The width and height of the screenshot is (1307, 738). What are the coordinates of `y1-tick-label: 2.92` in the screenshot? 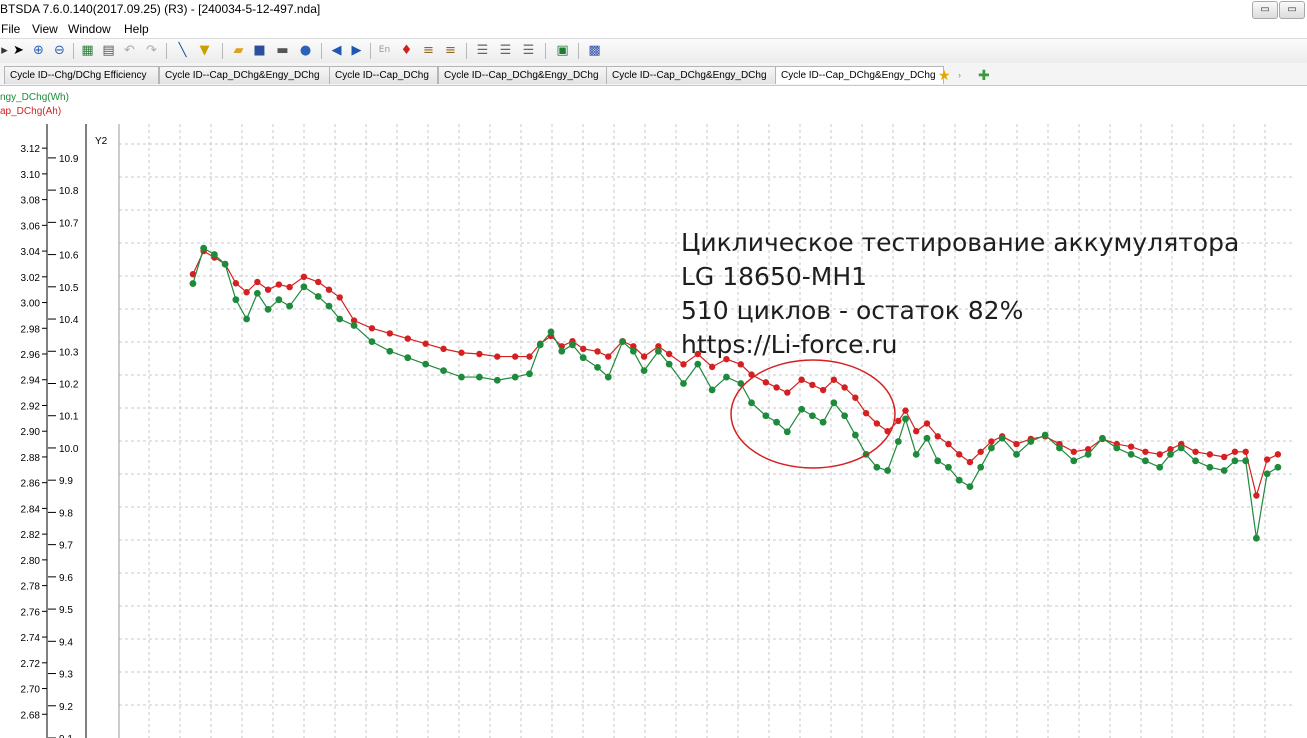 It's located at (31, 406).